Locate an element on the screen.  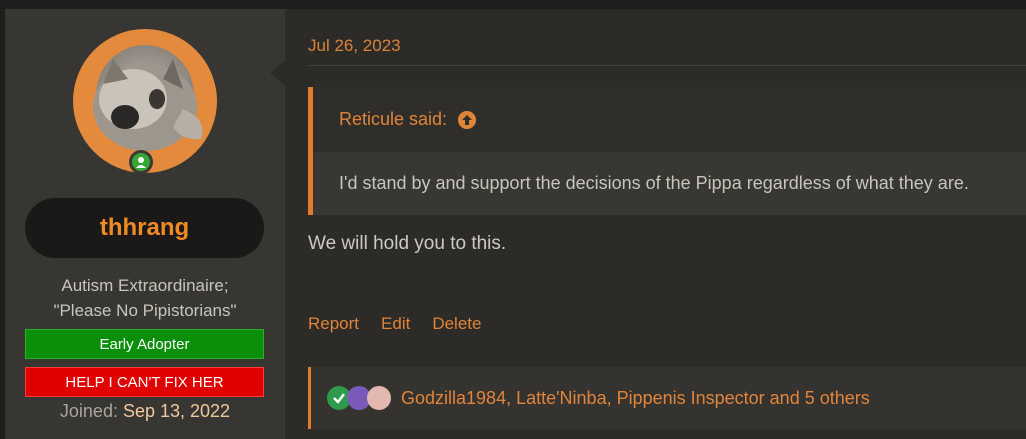
user-title-line-1: Autism Extraordinaire; is located at coordinates (145, 285).